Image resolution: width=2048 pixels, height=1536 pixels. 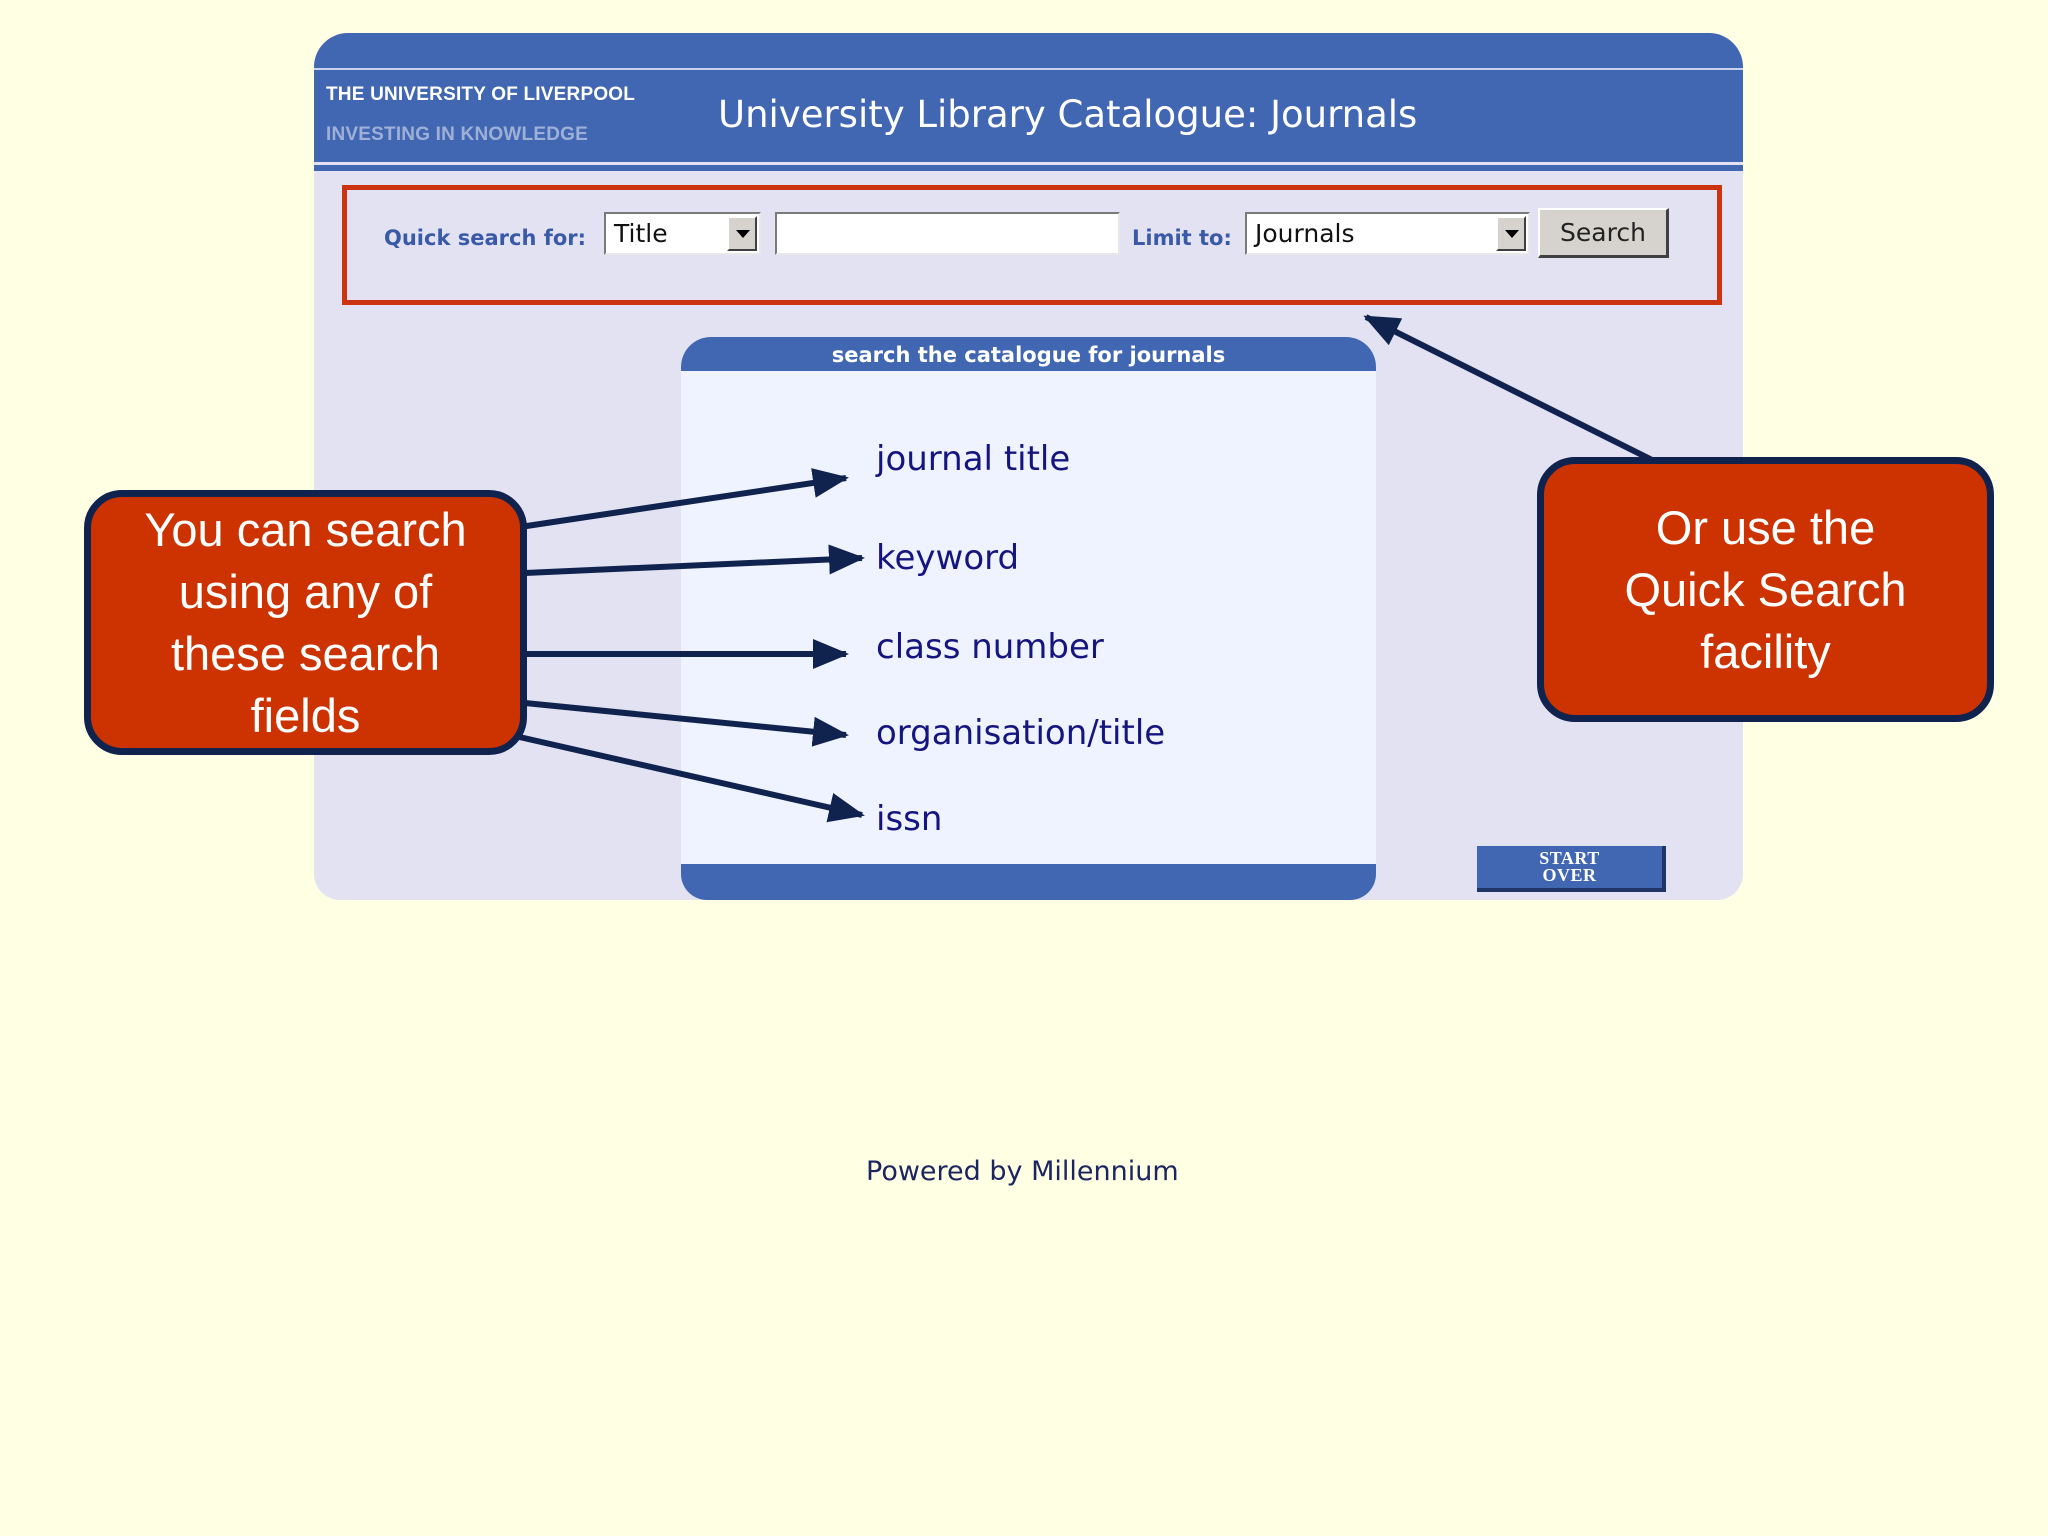 What do you see at coordinates (684, 499) in the screenshot?
I see `arrow-to-journal-title` at bounding box center [684, 499].